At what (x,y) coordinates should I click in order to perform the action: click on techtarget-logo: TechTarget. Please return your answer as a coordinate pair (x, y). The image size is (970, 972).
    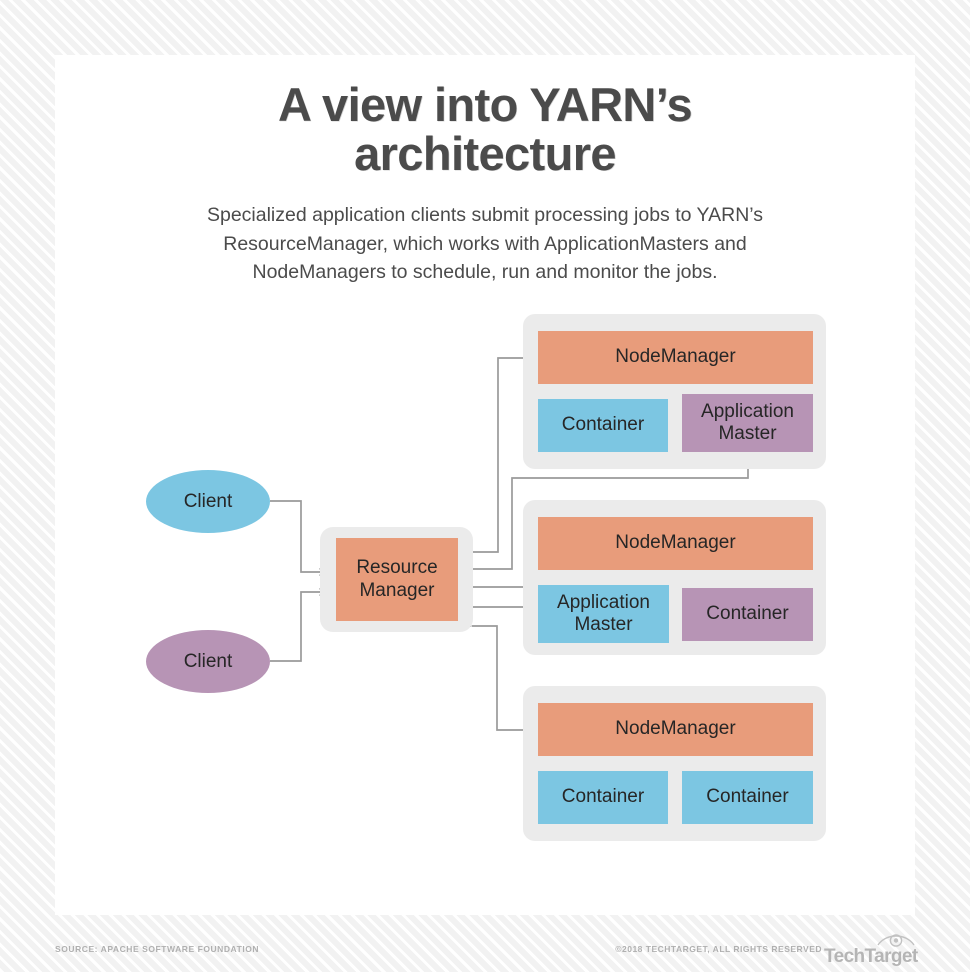
    Looking at the image, I should click on (872, 950).